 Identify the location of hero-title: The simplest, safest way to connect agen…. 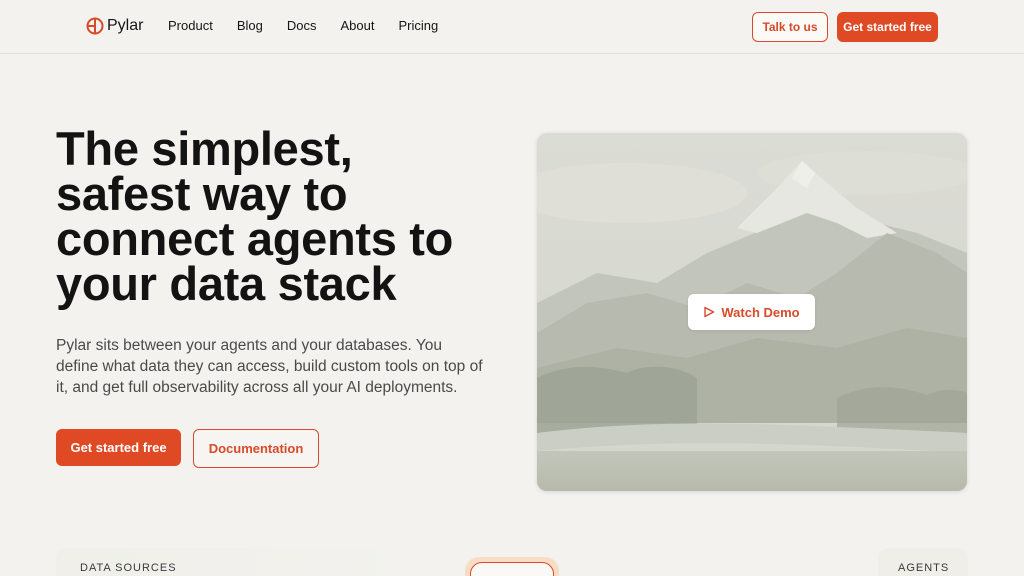
(255, 216).